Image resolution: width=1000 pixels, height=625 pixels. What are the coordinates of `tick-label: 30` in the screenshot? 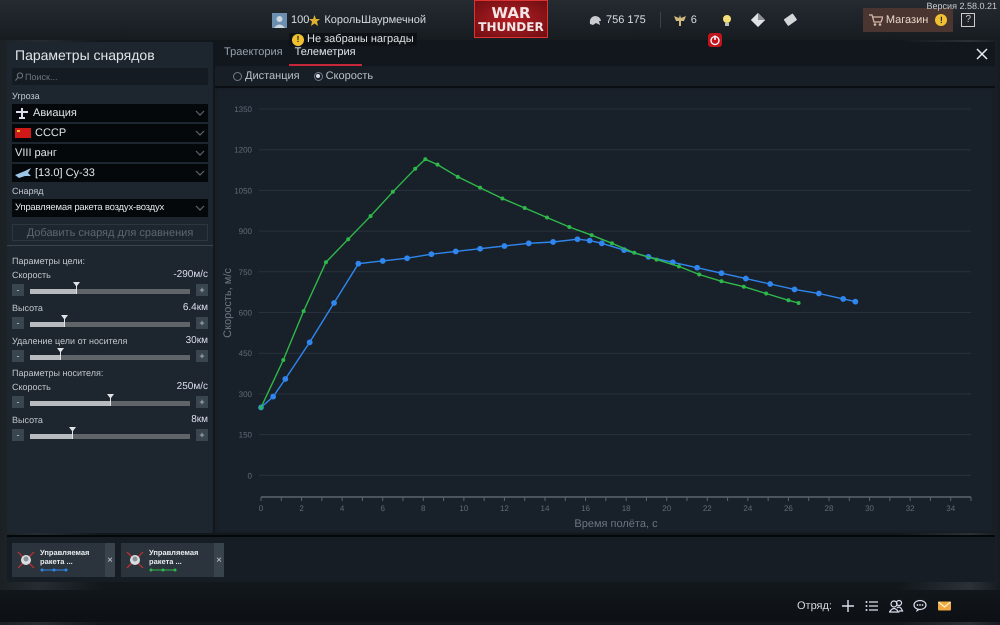 It's located at (869, 508).